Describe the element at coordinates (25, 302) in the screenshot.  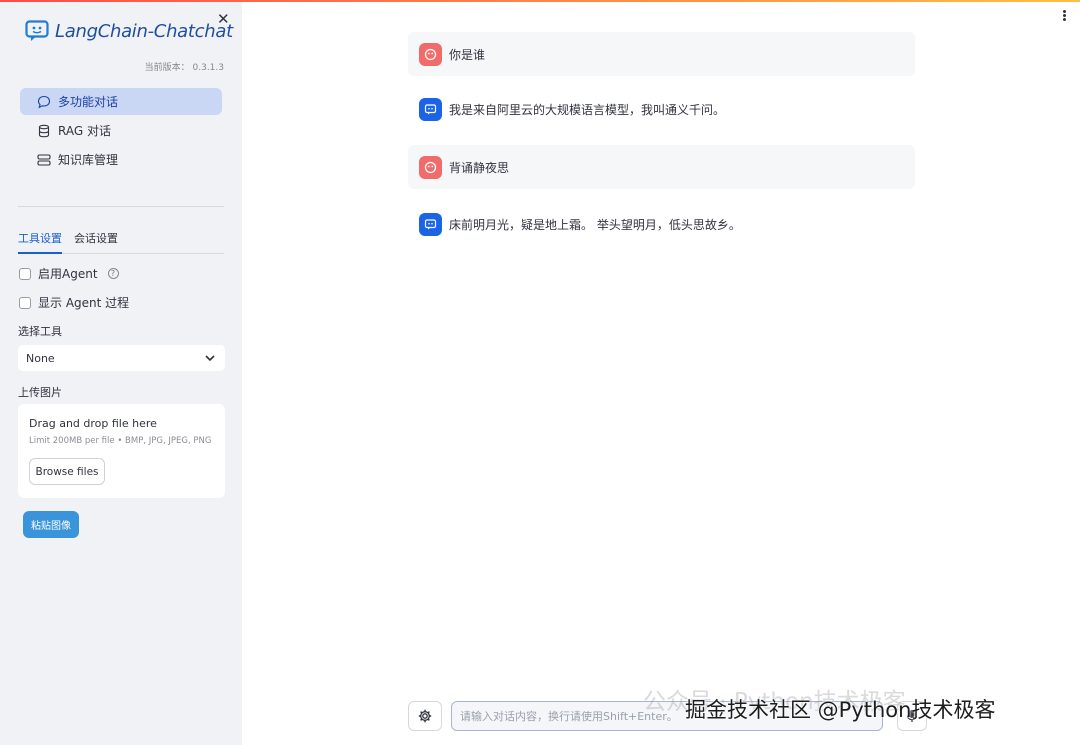
I see `show-agent-checkbox` at that location.